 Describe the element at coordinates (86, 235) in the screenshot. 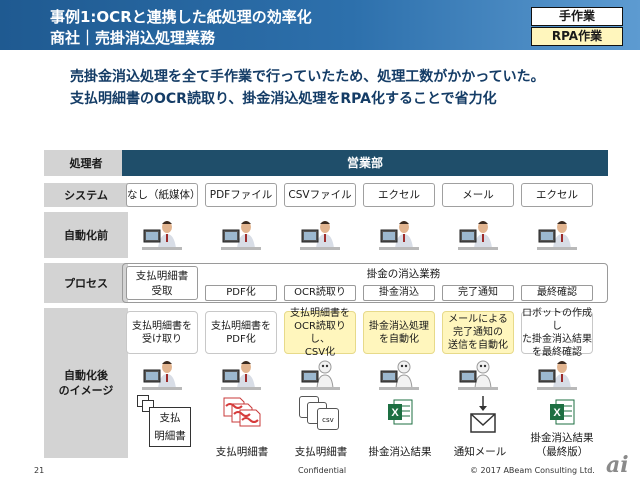

I see `row-label-before: 自動化前` at that location.